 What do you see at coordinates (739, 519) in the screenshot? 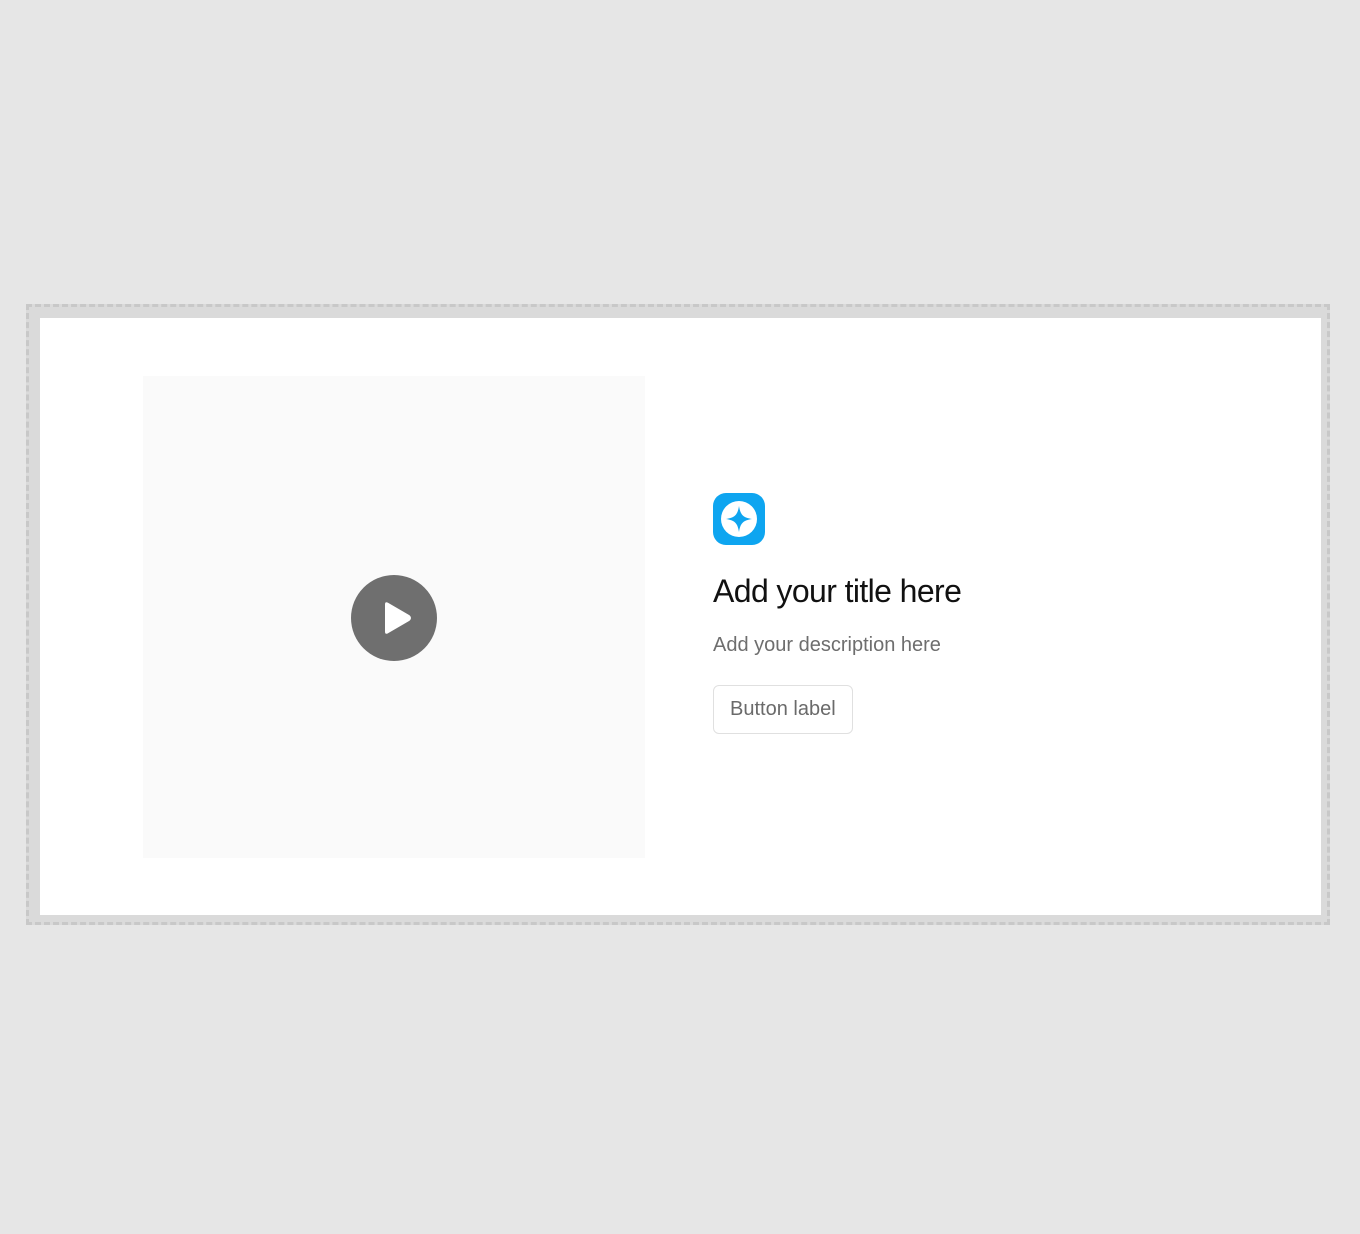
I see `sparkle-icon` at bounding box center [739, 519].